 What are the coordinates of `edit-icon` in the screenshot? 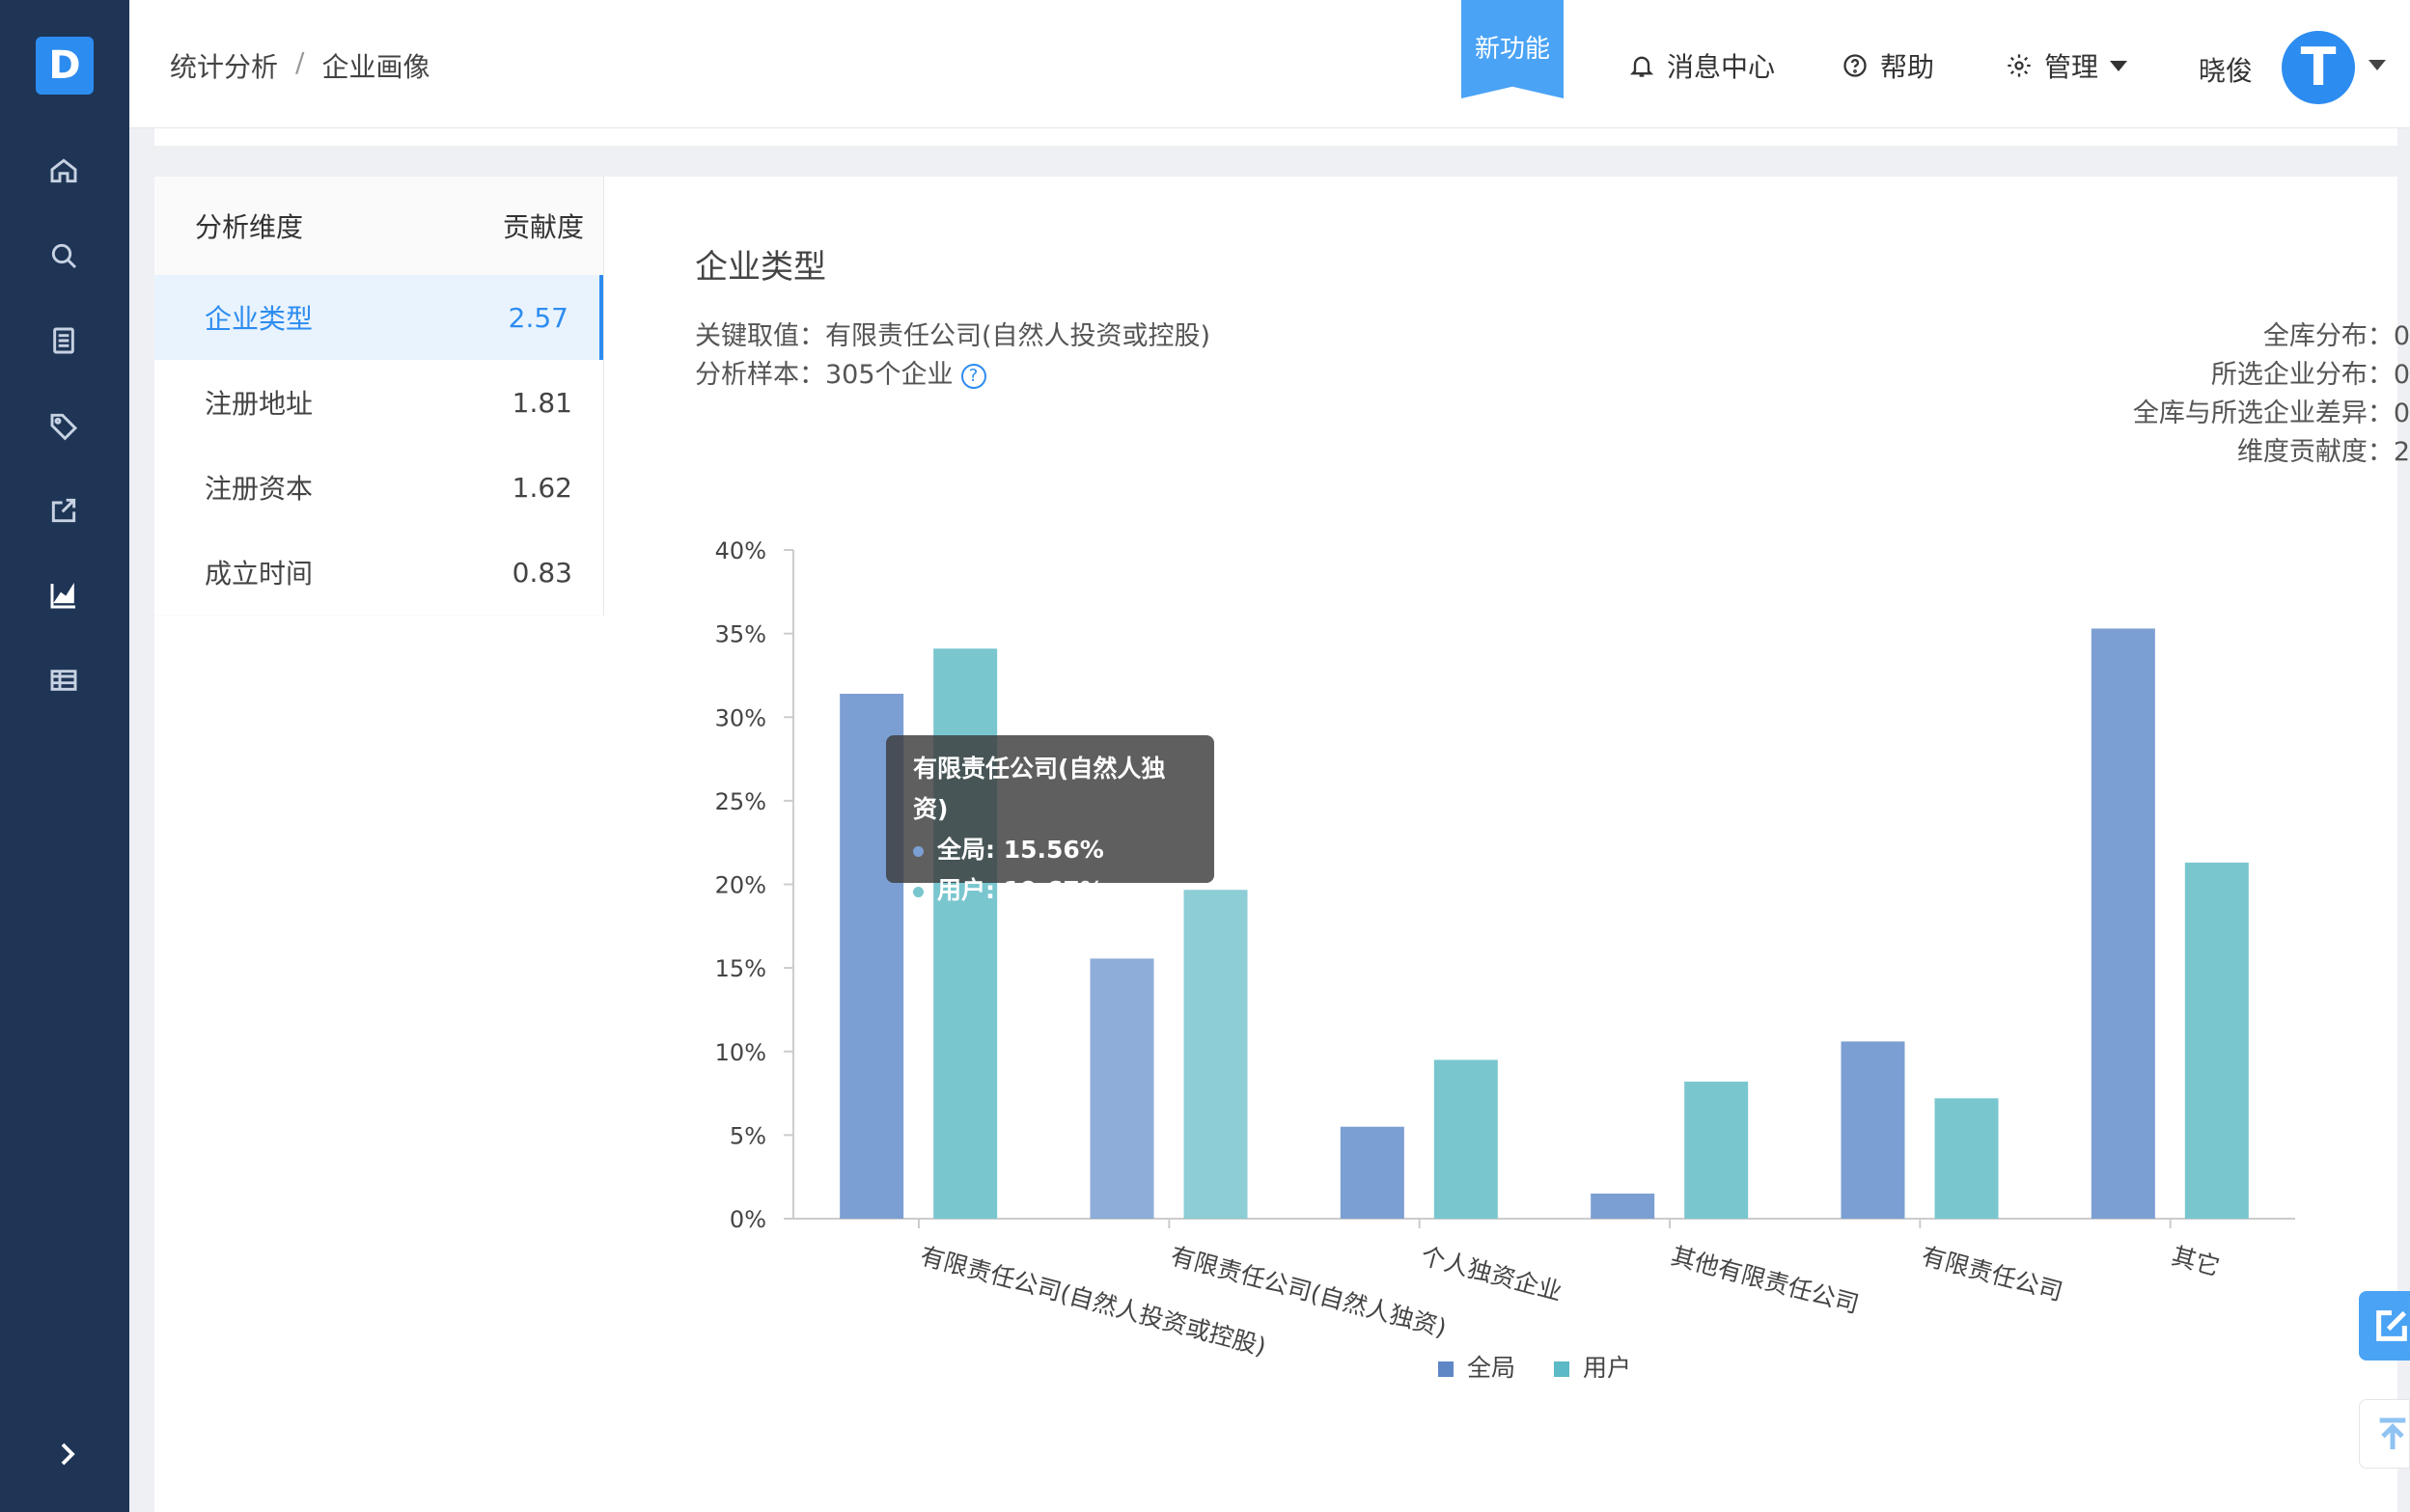 It's located at (2391, 1325).